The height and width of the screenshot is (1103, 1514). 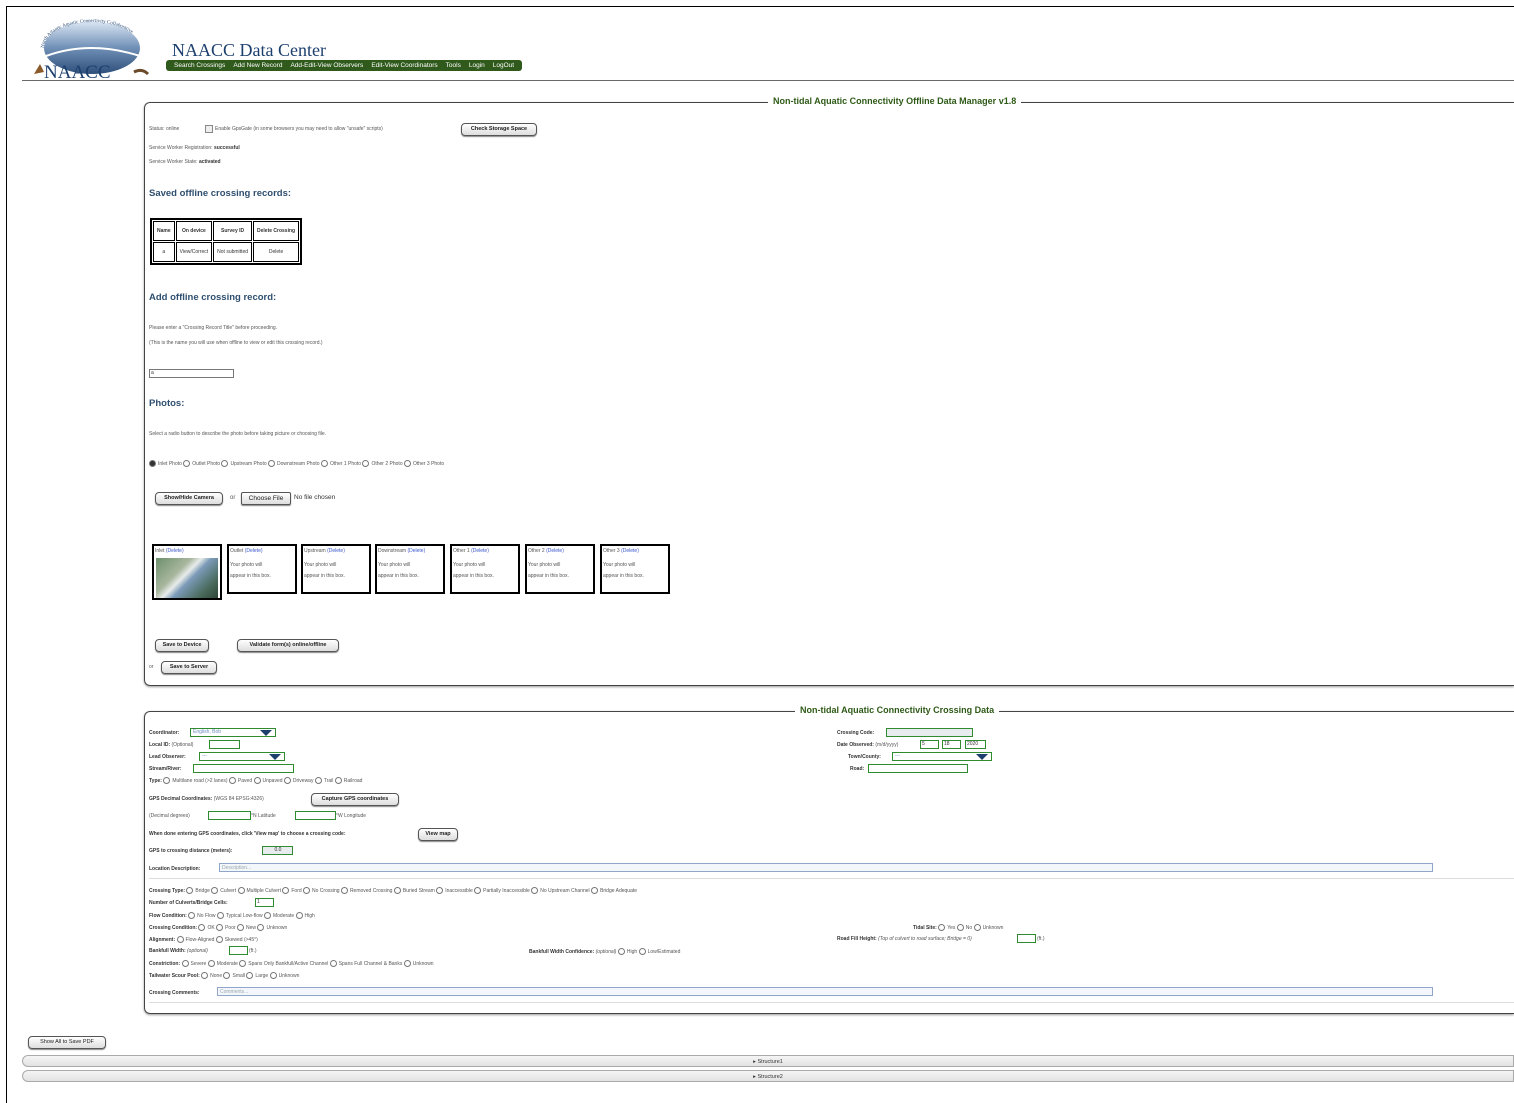 I want to click on radio-tidal-no, so click(x=960, y=927).